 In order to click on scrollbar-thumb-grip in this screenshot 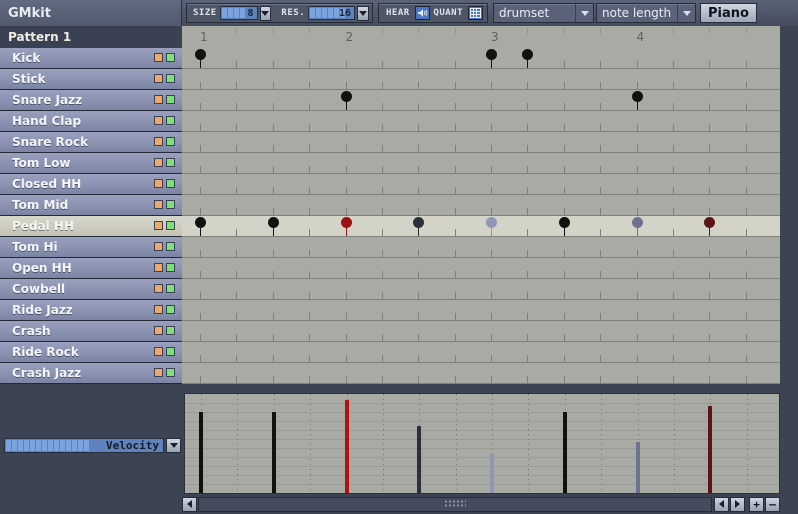, I will do `click(455, 504)`.